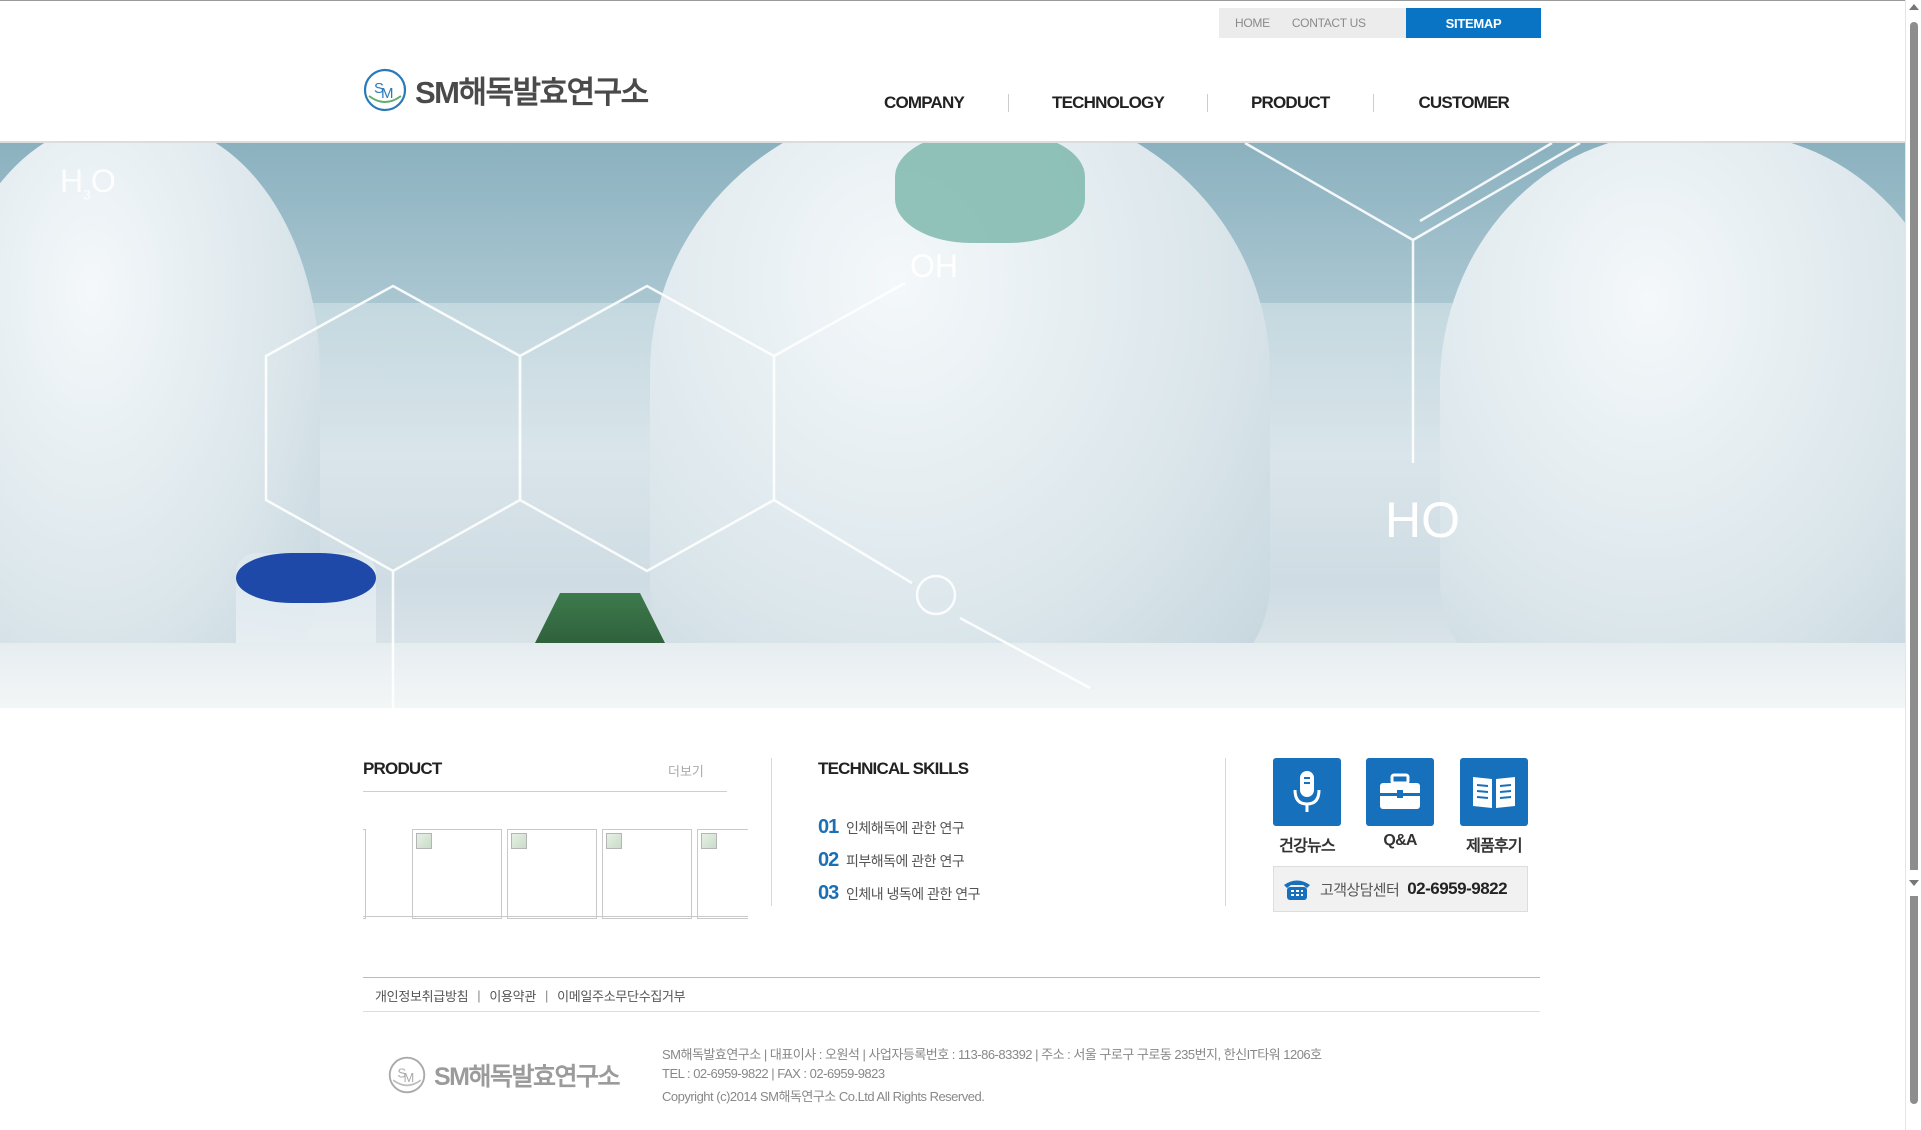  I want to click on formula-sub: 3, so click(87, 194).